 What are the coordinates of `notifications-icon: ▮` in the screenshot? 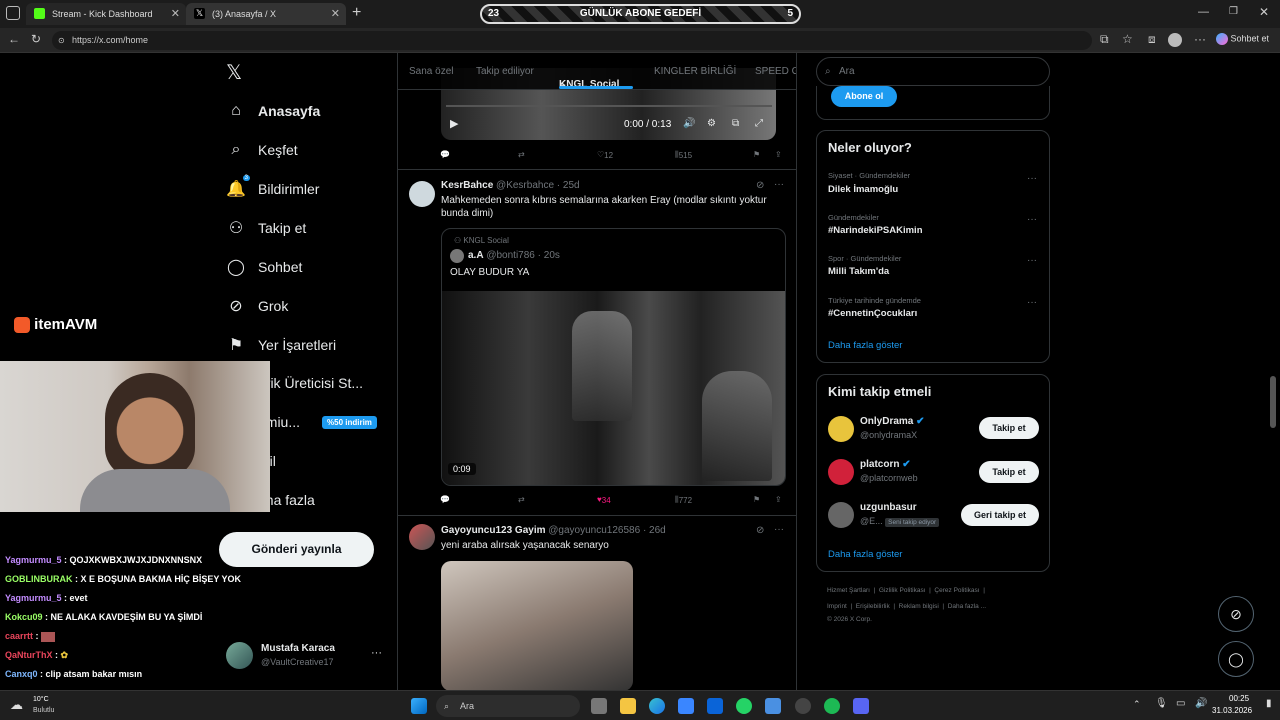 It's located at (1269, 703).